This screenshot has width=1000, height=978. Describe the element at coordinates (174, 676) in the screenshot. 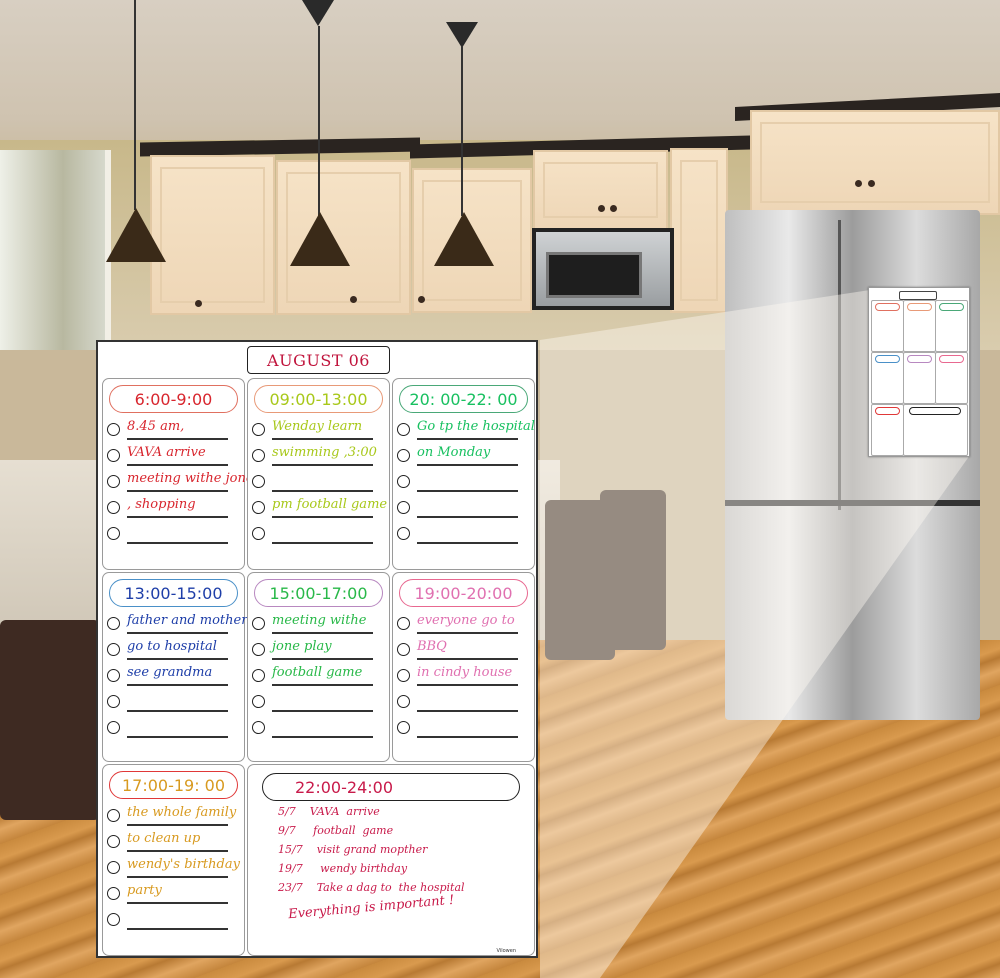

I see `task-row: see grandma` at that location.